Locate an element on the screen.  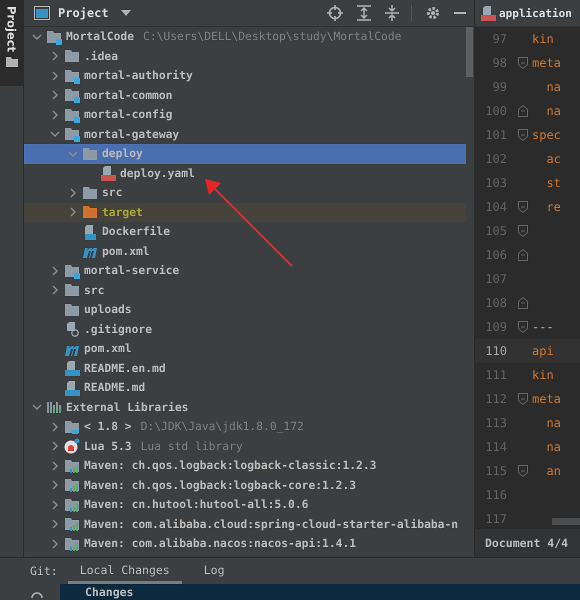
tree-item: .gitignore is located at coordinates (245, 329).